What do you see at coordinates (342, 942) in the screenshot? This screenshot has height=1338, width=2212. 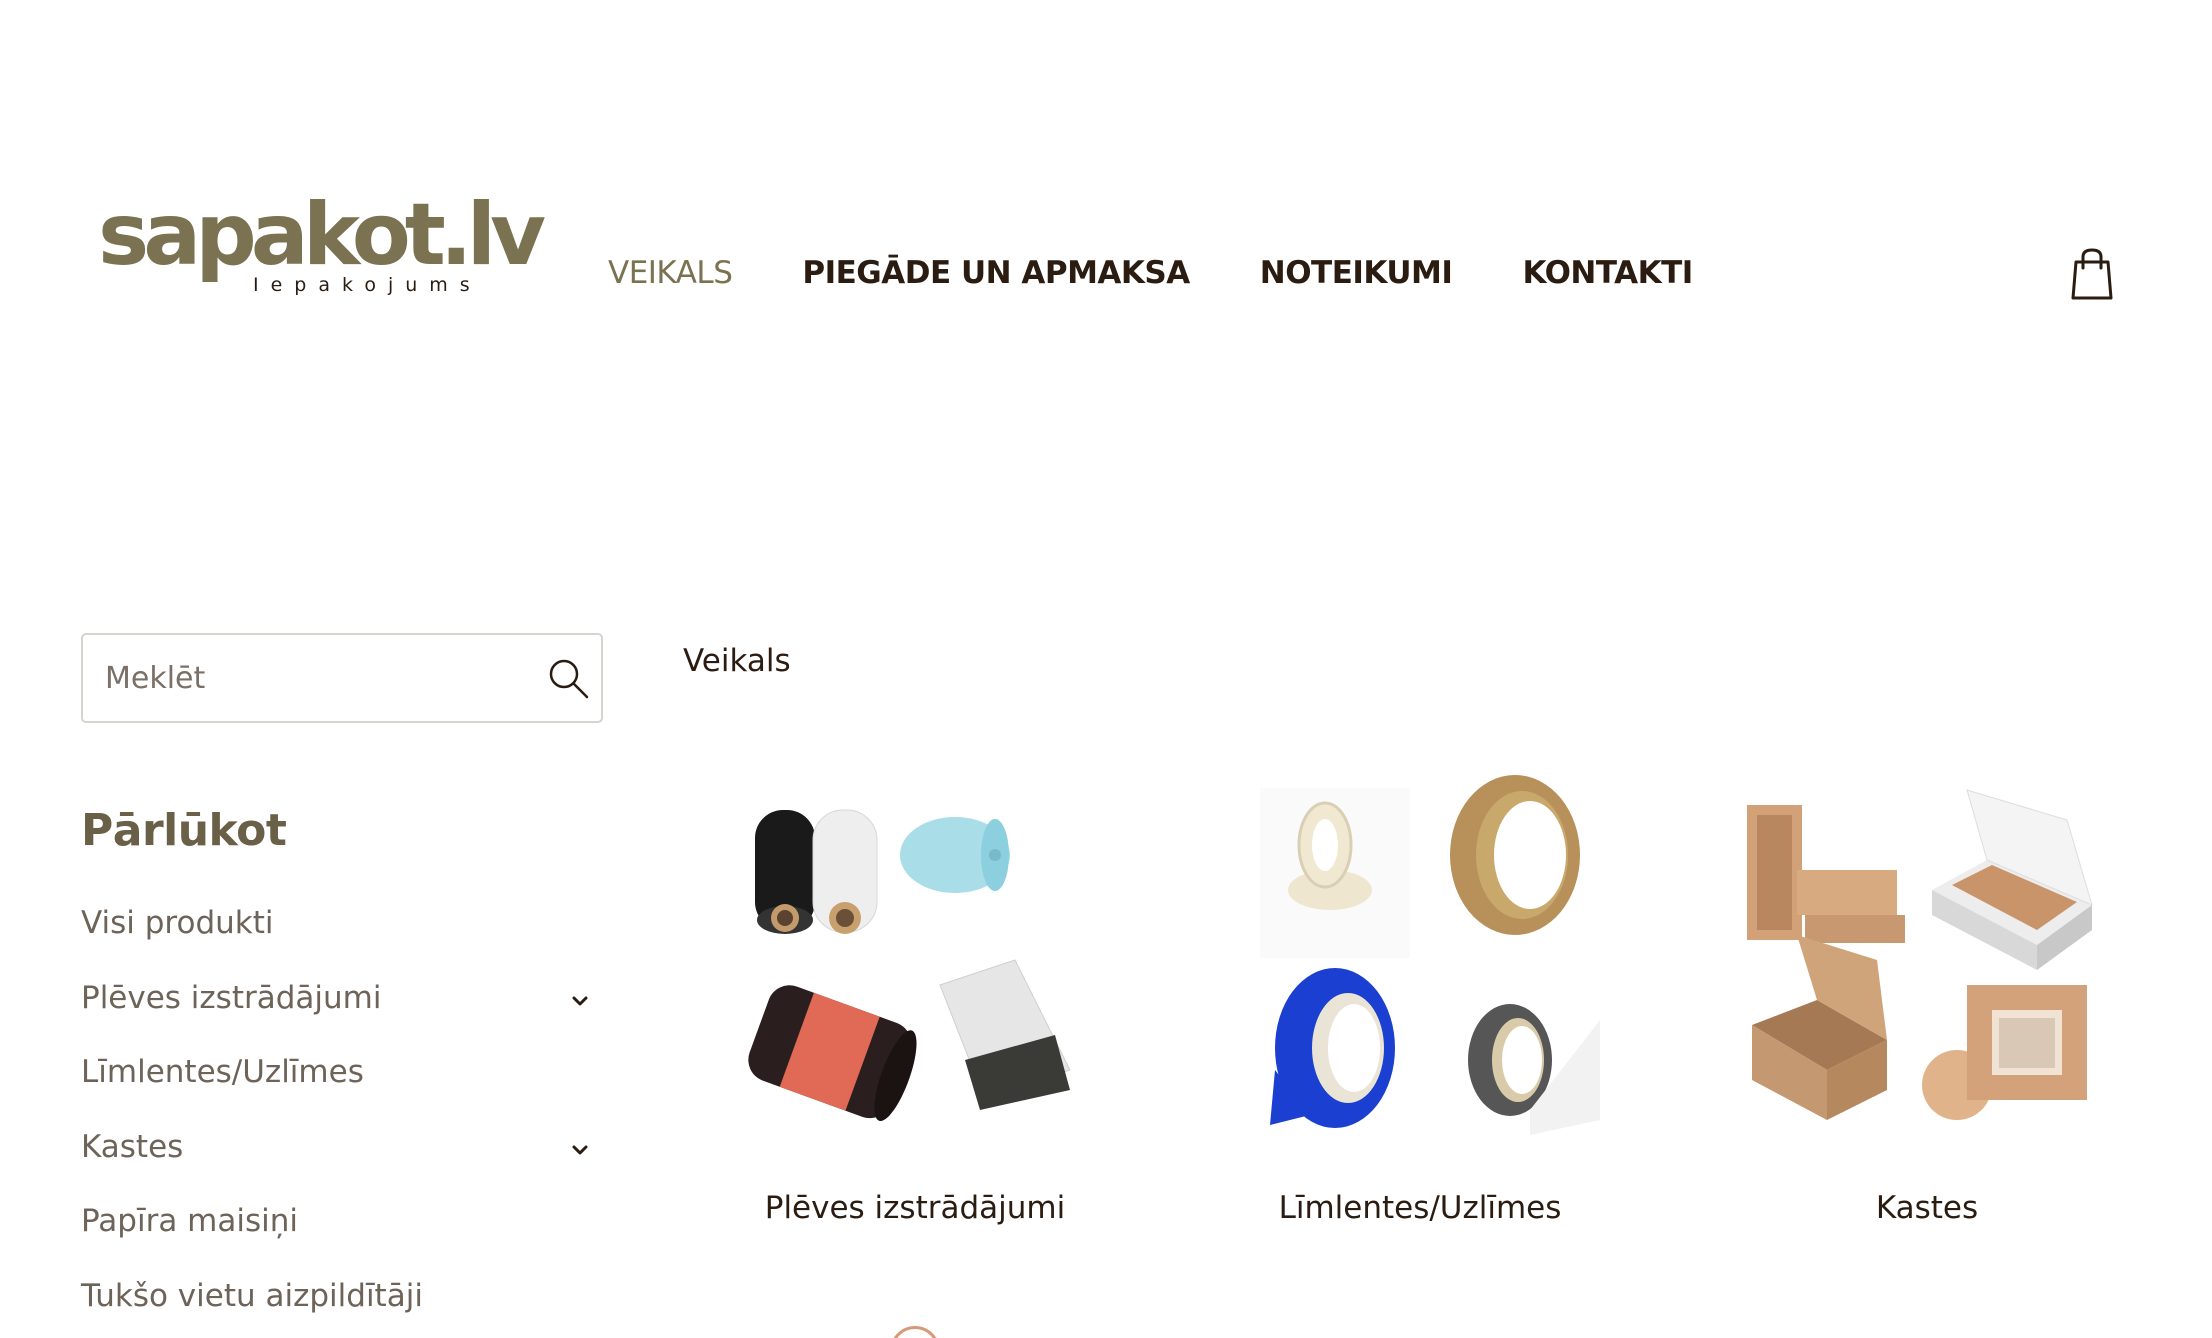 I see `category-visi-produkti: Visi produkti` at bounding box center [342, 942].